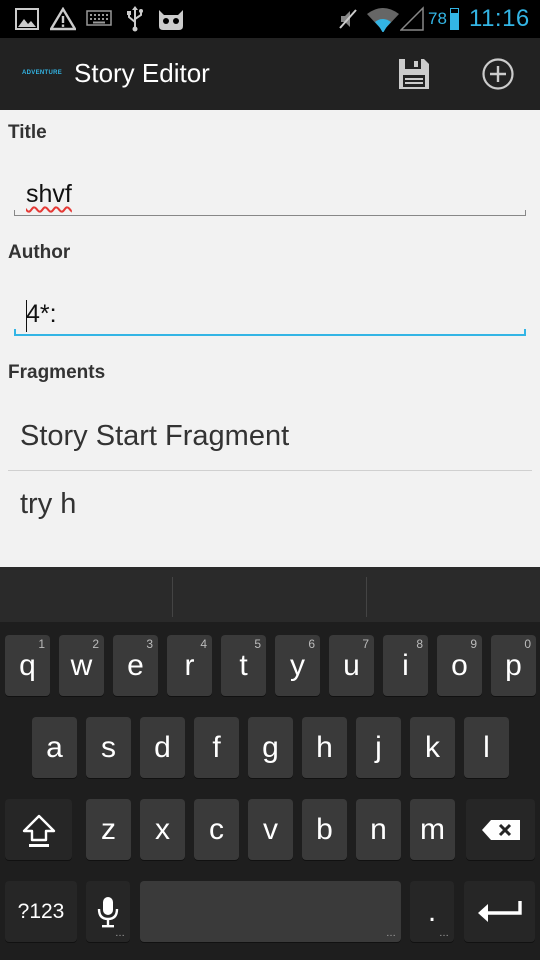 The image size is (540, 960). I want to click on key-hint: 2, so click(95, 644).